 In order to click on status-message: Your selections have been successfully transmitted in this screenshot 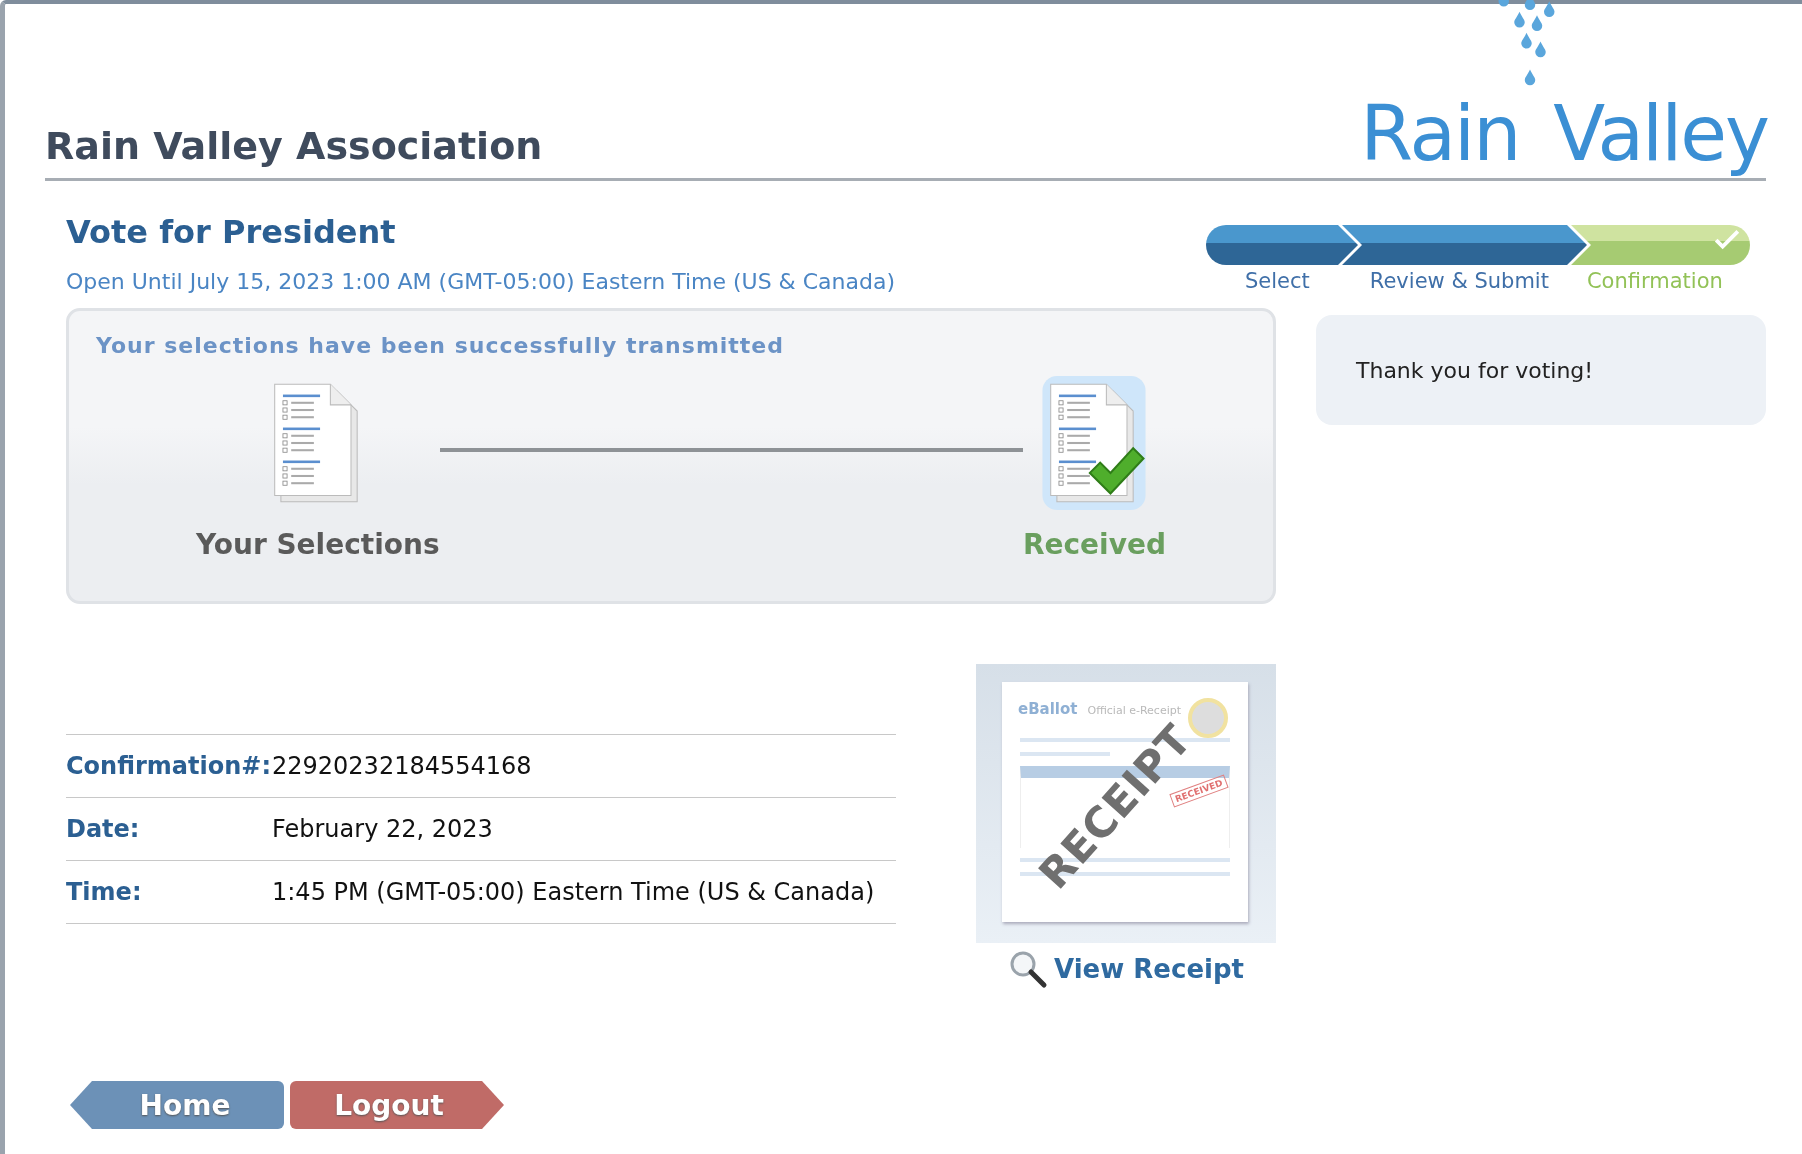, I will do `click(441, 345)`.